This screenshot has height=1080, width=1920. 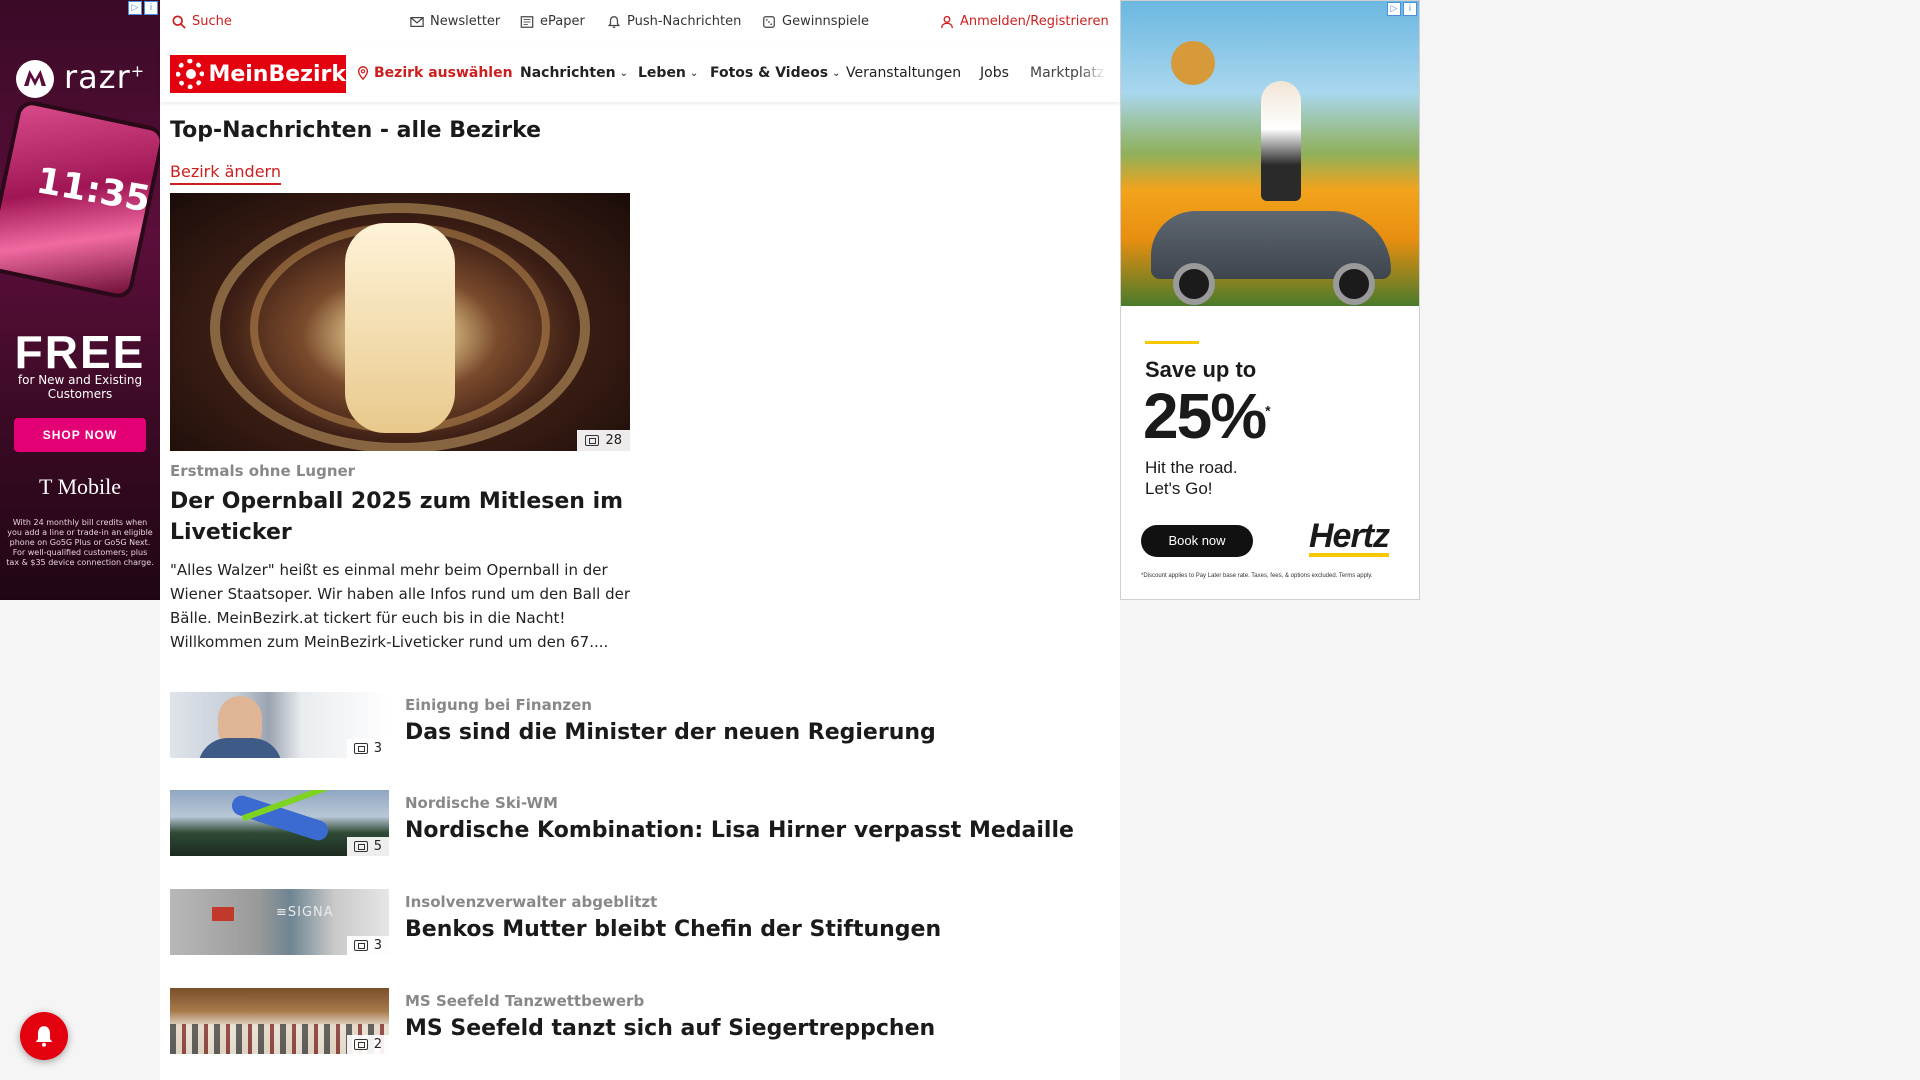 I want to click on ad-discount: 25%*, so click(x=1207, y=416).